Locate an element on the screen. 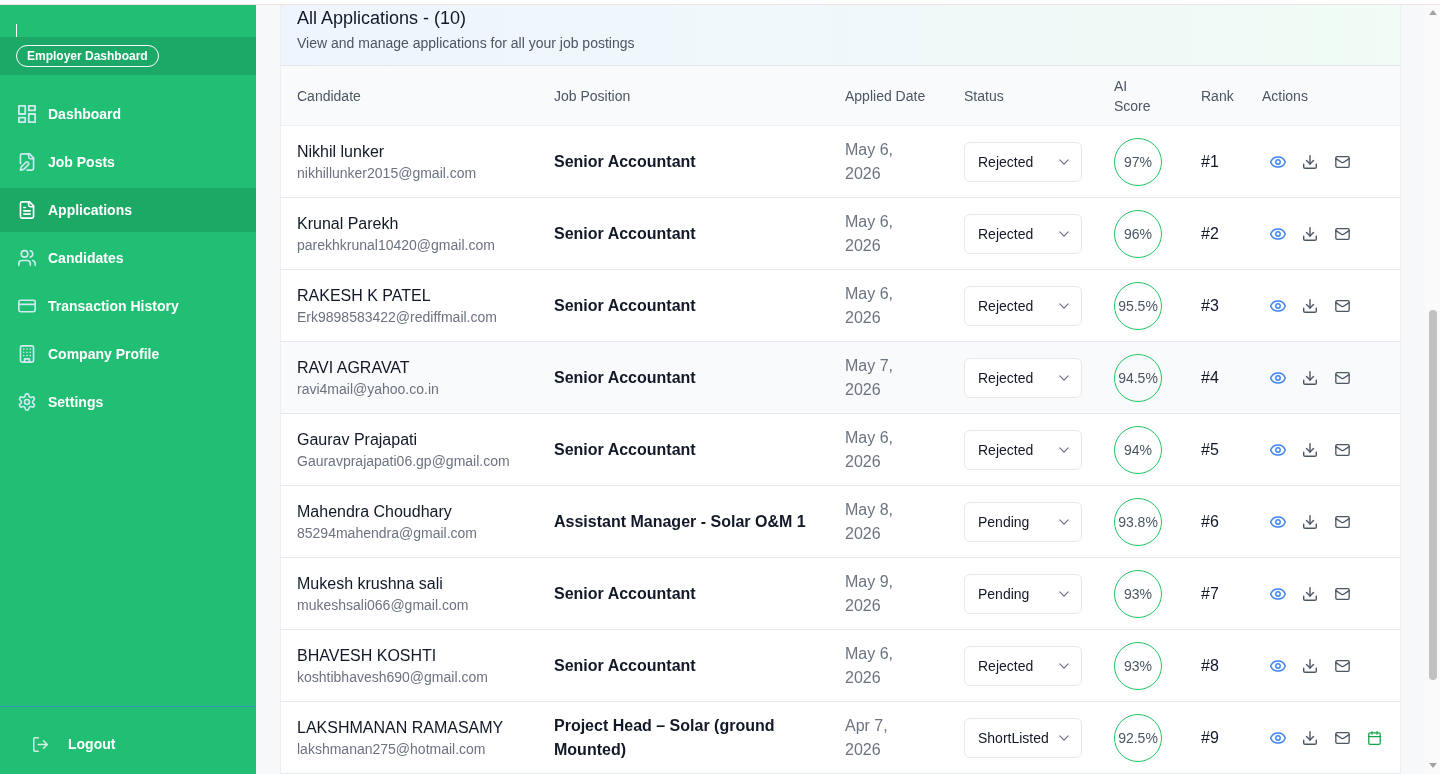 The image size is (1440, 774). rank: #1 is located at coordinates (1210, 161).